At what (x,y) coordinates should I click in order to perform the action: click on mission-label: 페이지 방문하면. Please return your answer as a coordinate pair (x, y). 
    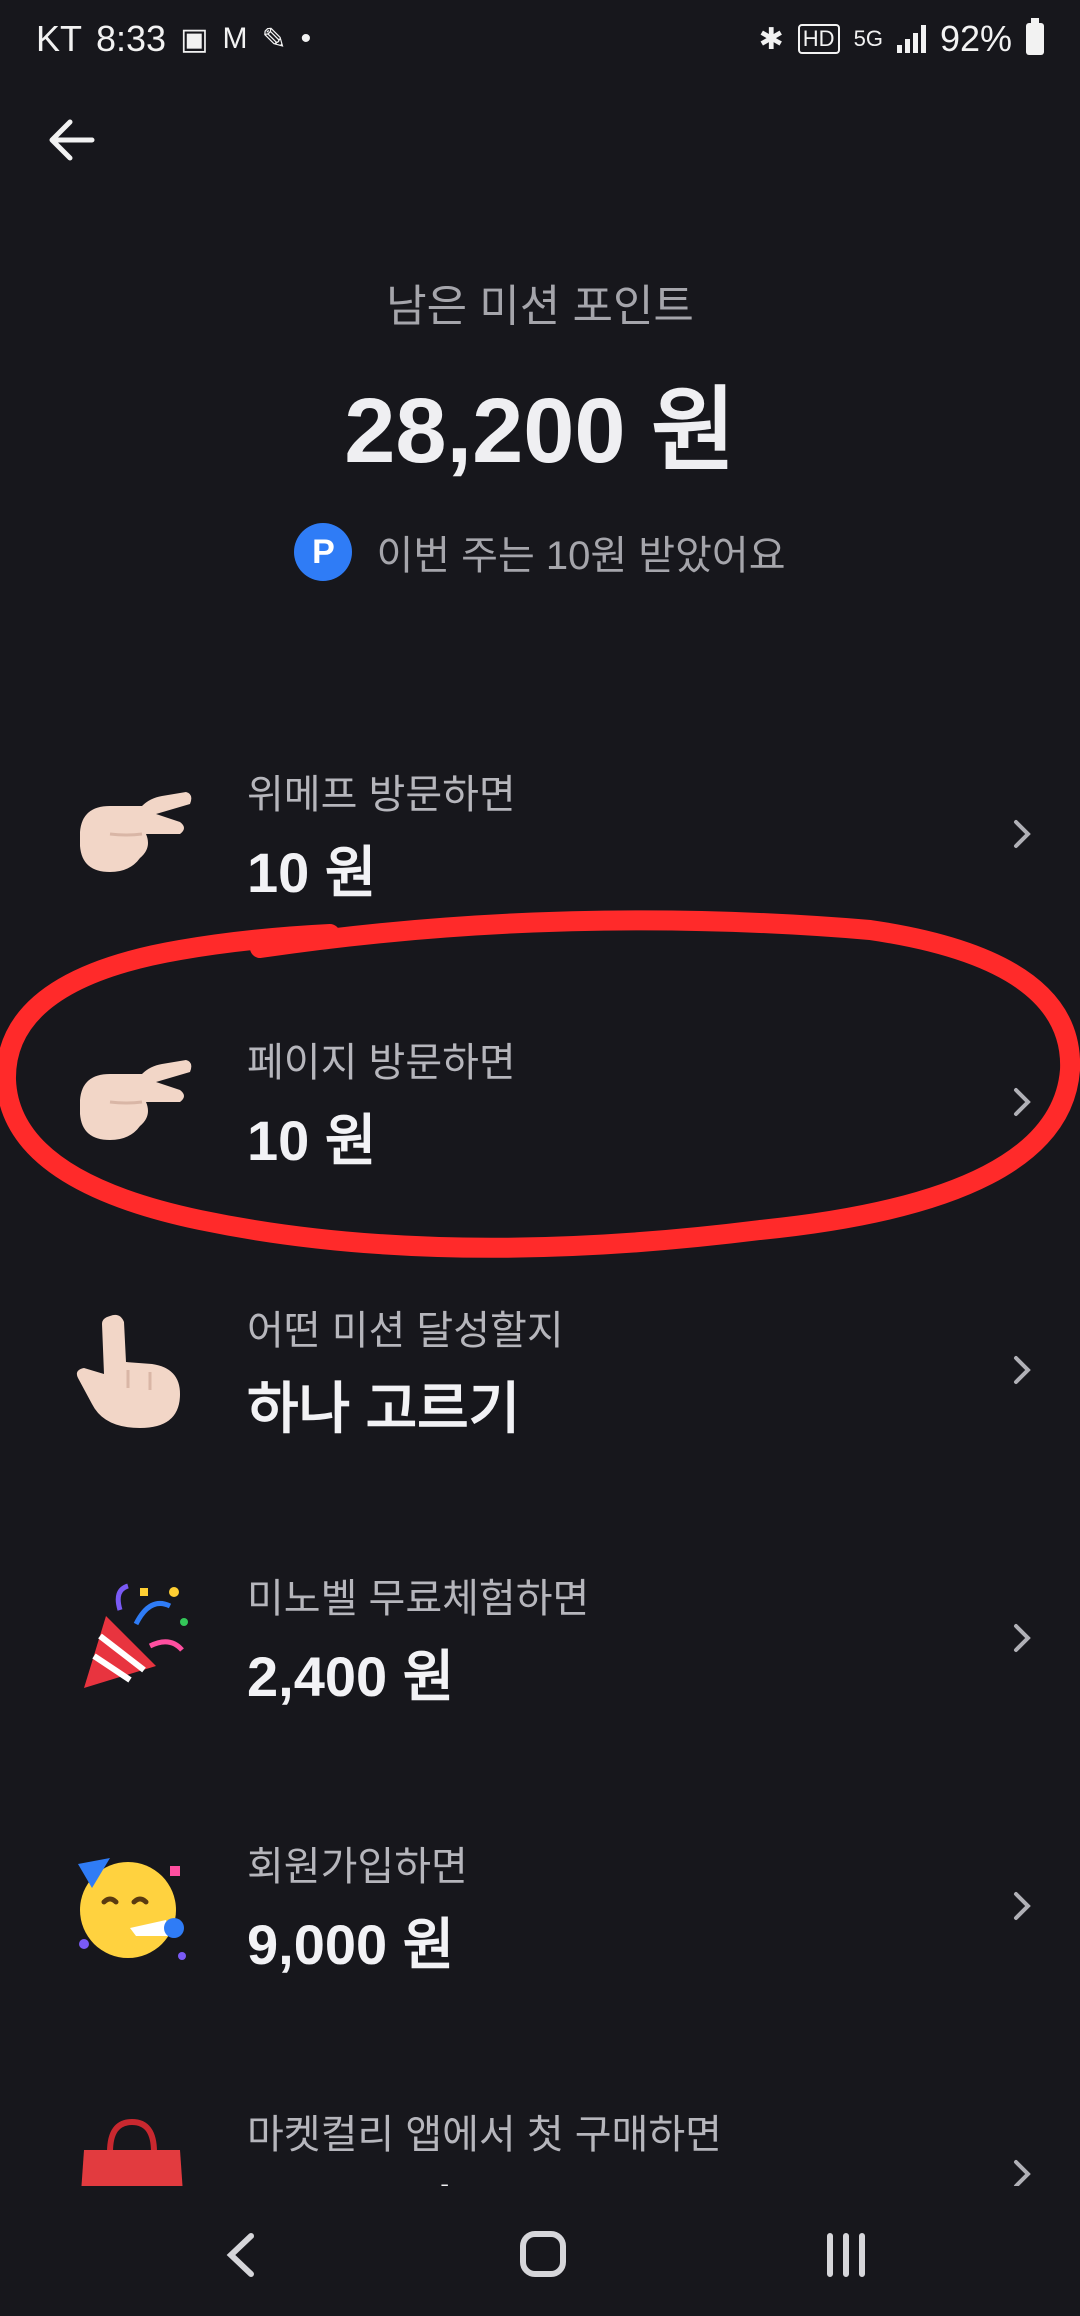
    Looking at the image, I should click on (381, 1063).